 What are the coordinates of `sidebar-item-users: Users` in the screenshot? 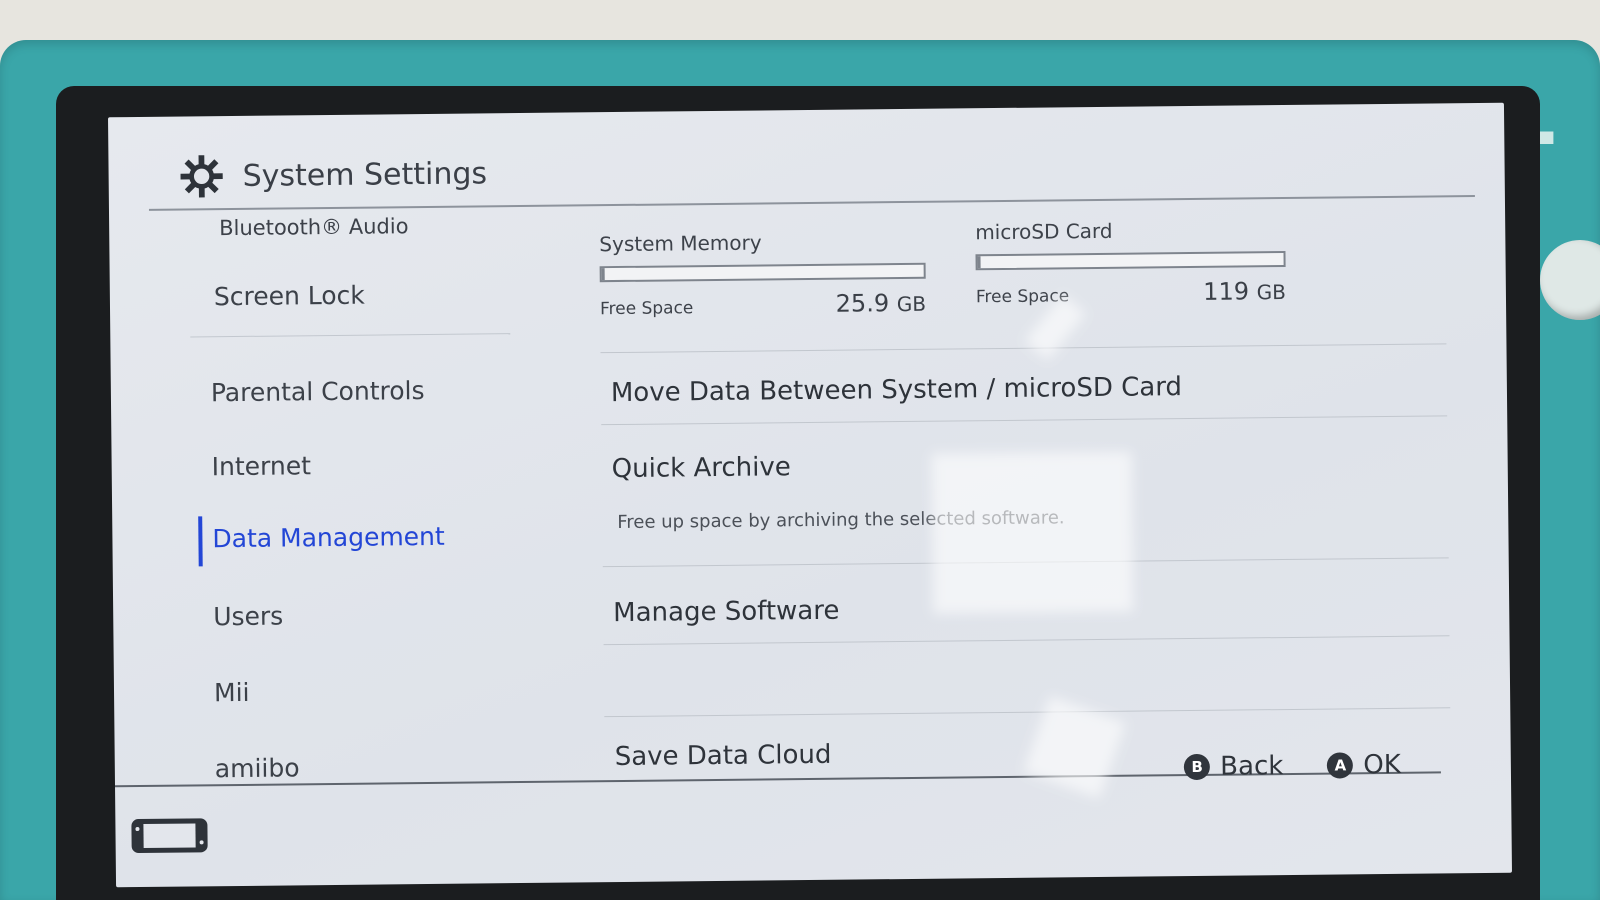 It's located at (248, 617).